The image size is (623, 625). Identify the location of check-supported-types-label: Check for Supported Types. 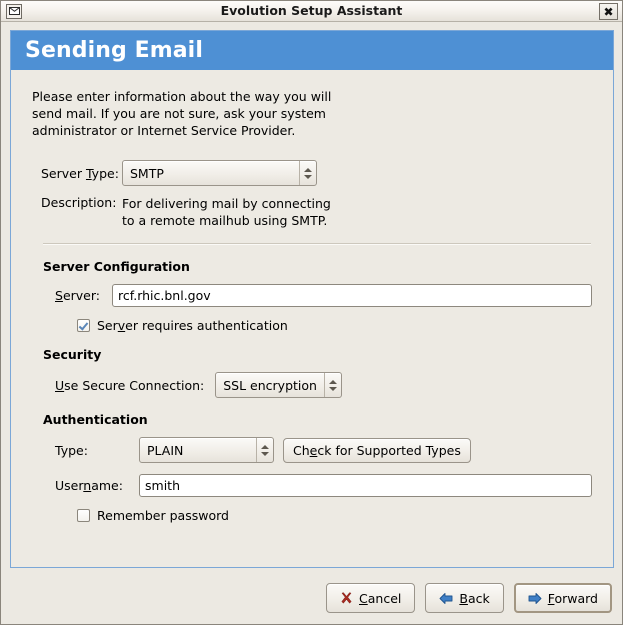
(377, 450).